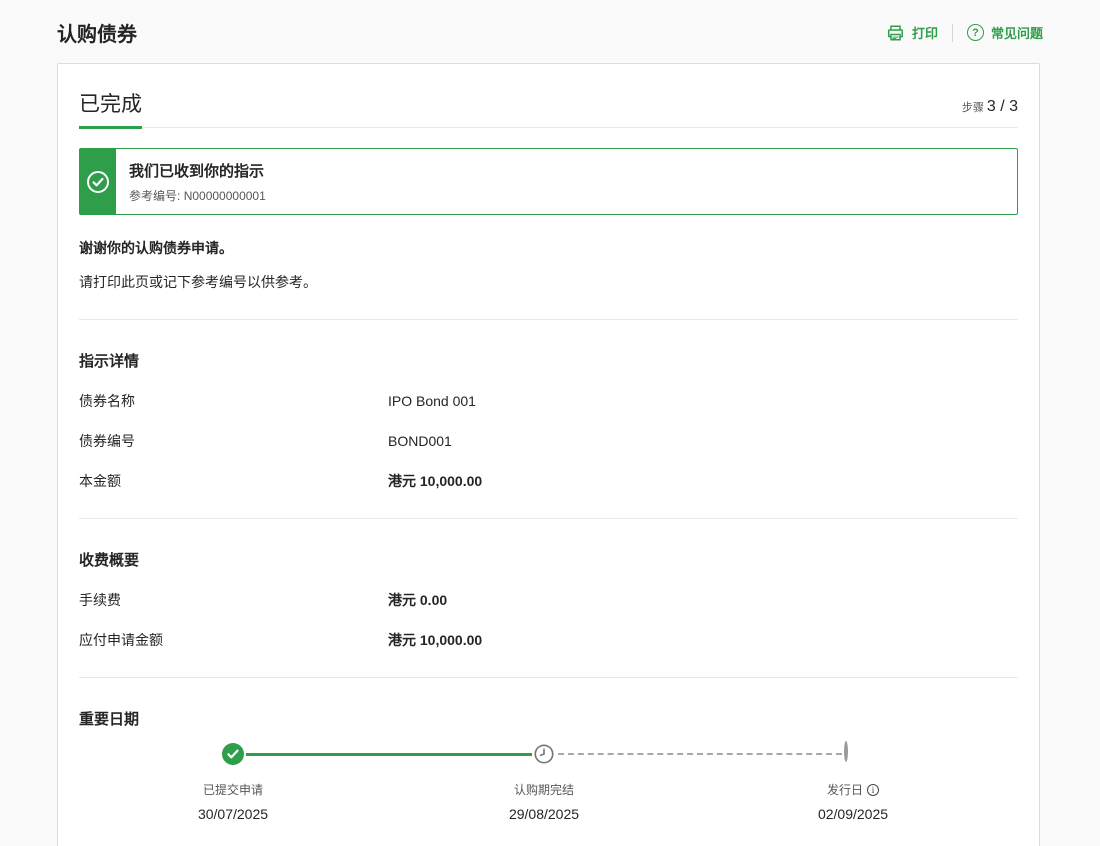 The image size is (1100, 846). What do you see at coordinates (972, 108) in the screenshot?
I see `step-label: 步骤` at bounding box center [972, 108].